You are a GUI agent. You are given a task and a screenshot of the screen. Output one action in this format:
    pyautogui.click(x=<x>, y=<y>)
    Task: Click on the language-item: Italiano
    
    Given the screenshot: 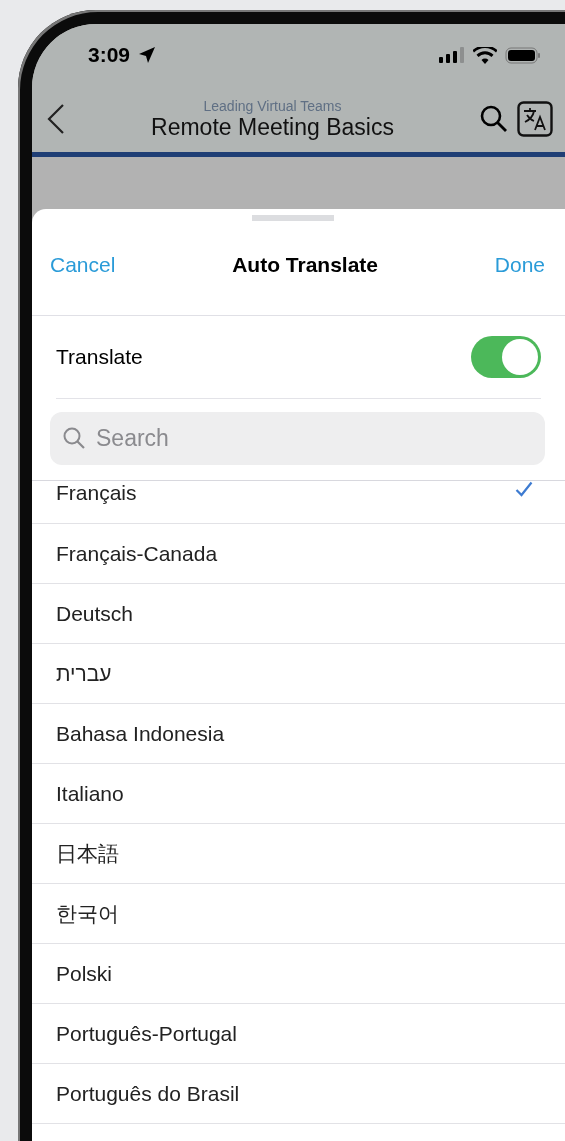 What is the action you would take?
    pyautogui.click(x=298, y=794)
    